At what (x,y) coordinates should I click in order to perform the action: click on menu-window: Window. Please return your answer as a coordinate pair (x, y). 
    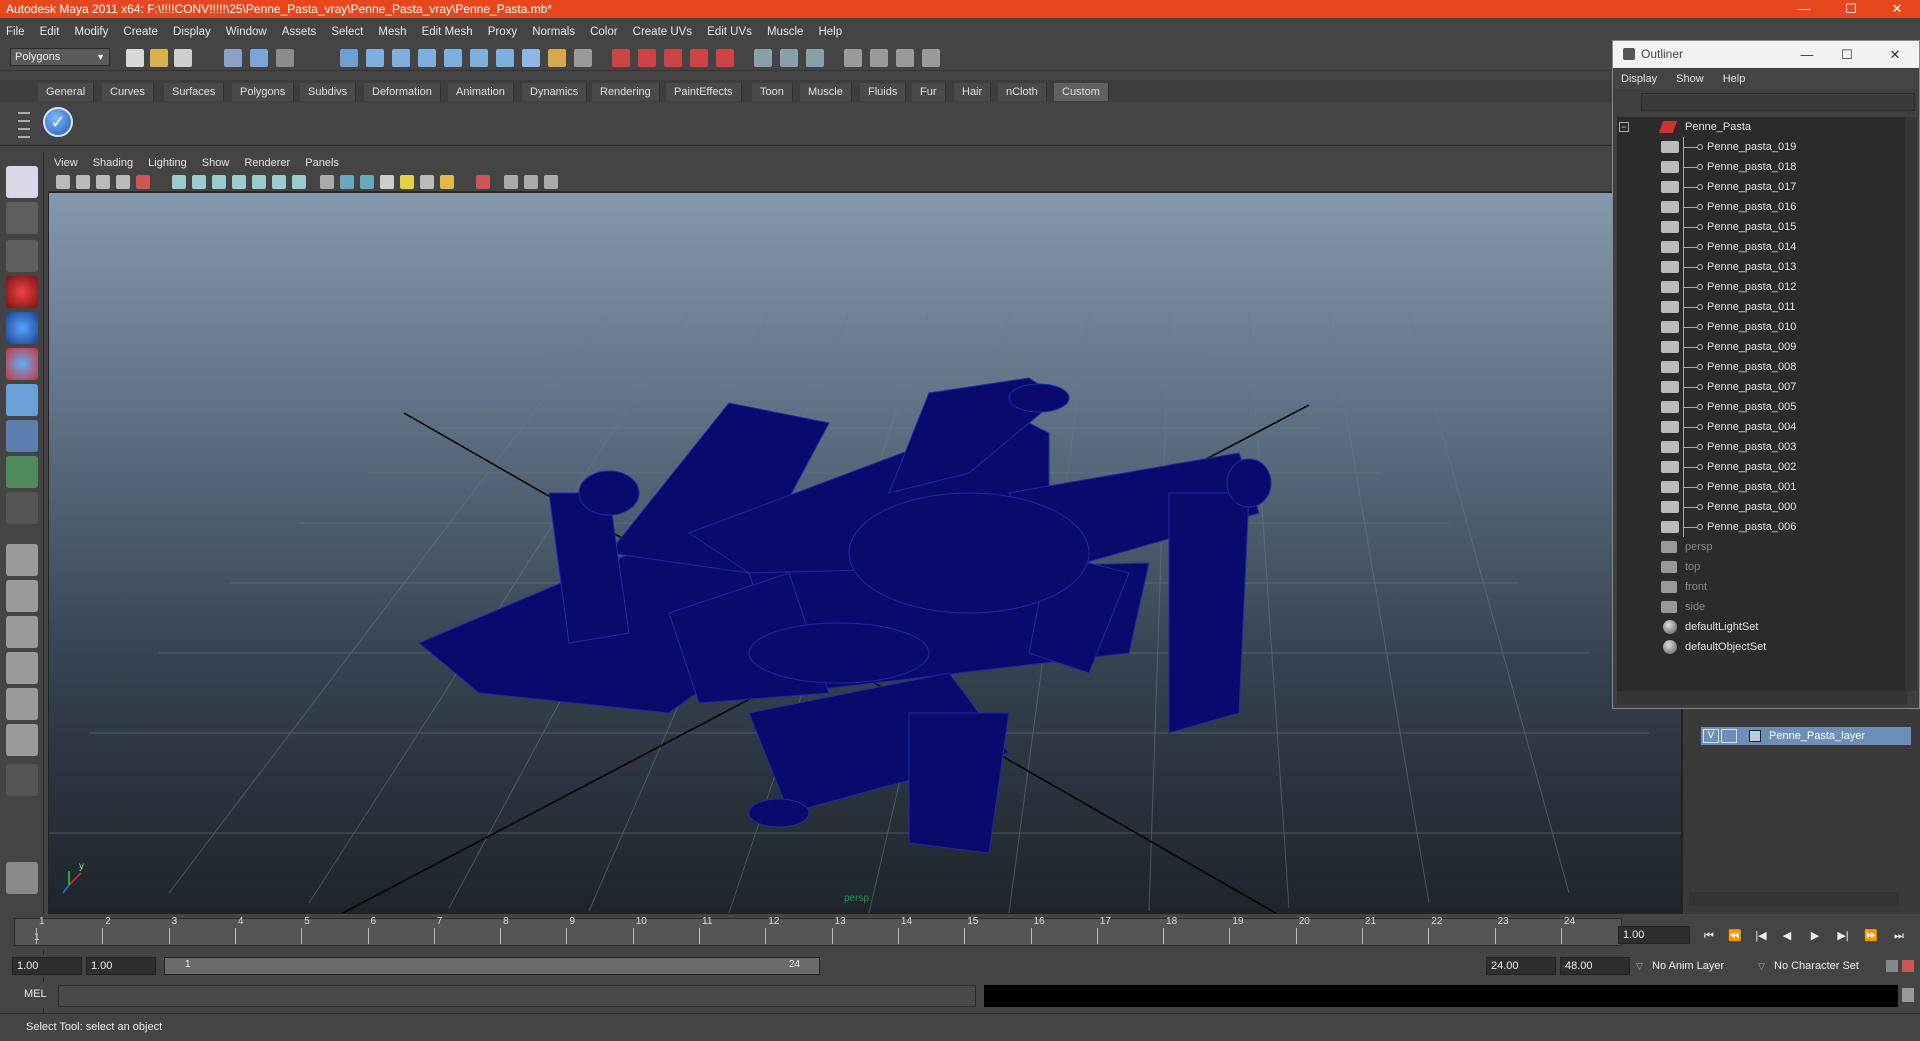
    Looking at the image, I should click on (246, 32).